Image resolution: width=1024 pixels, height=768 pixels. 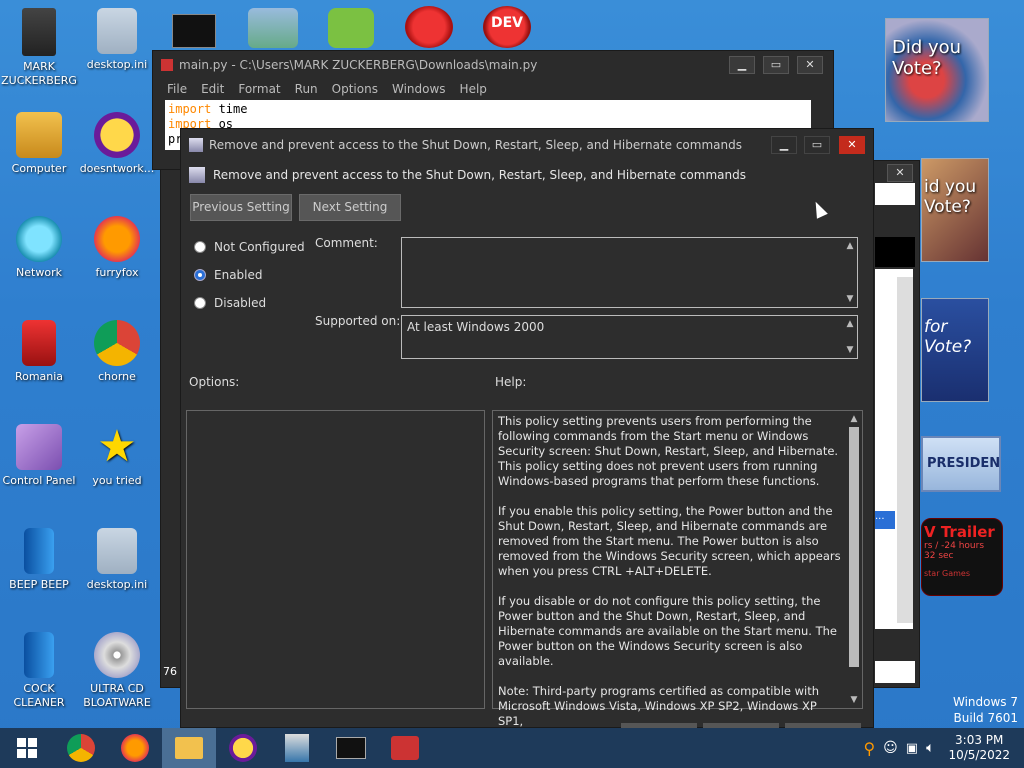 I want to click on radio-enabled: Enabled, so click(x=228, y=275).